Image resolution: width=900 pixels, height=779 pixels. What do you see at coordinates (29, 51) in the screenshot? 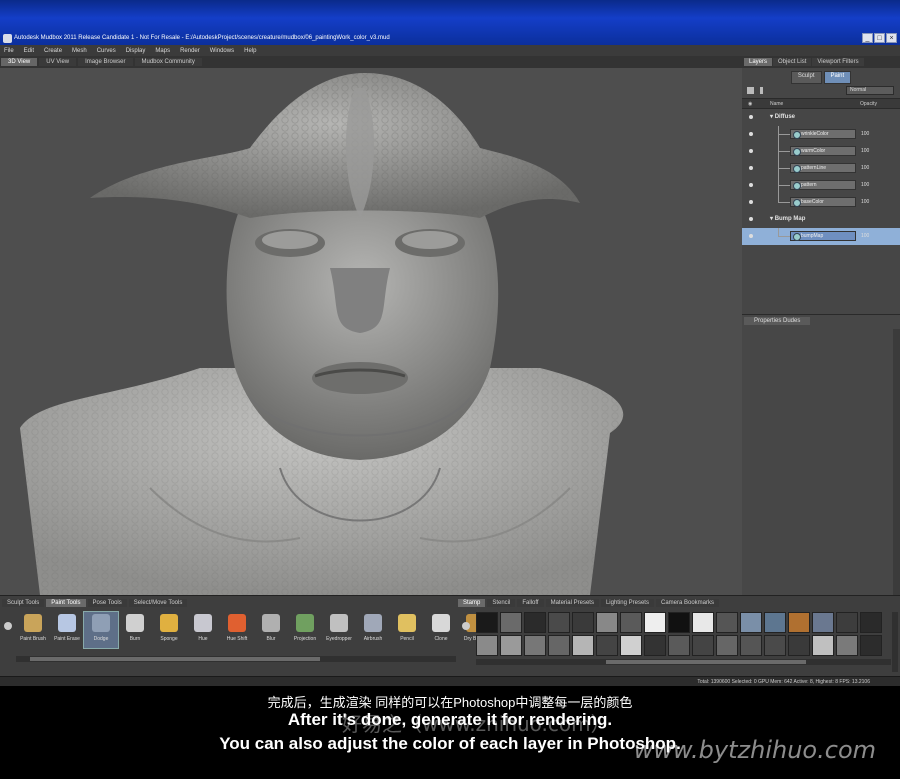
I see `menu-edit: Edit` at bounding box center [29, 51].